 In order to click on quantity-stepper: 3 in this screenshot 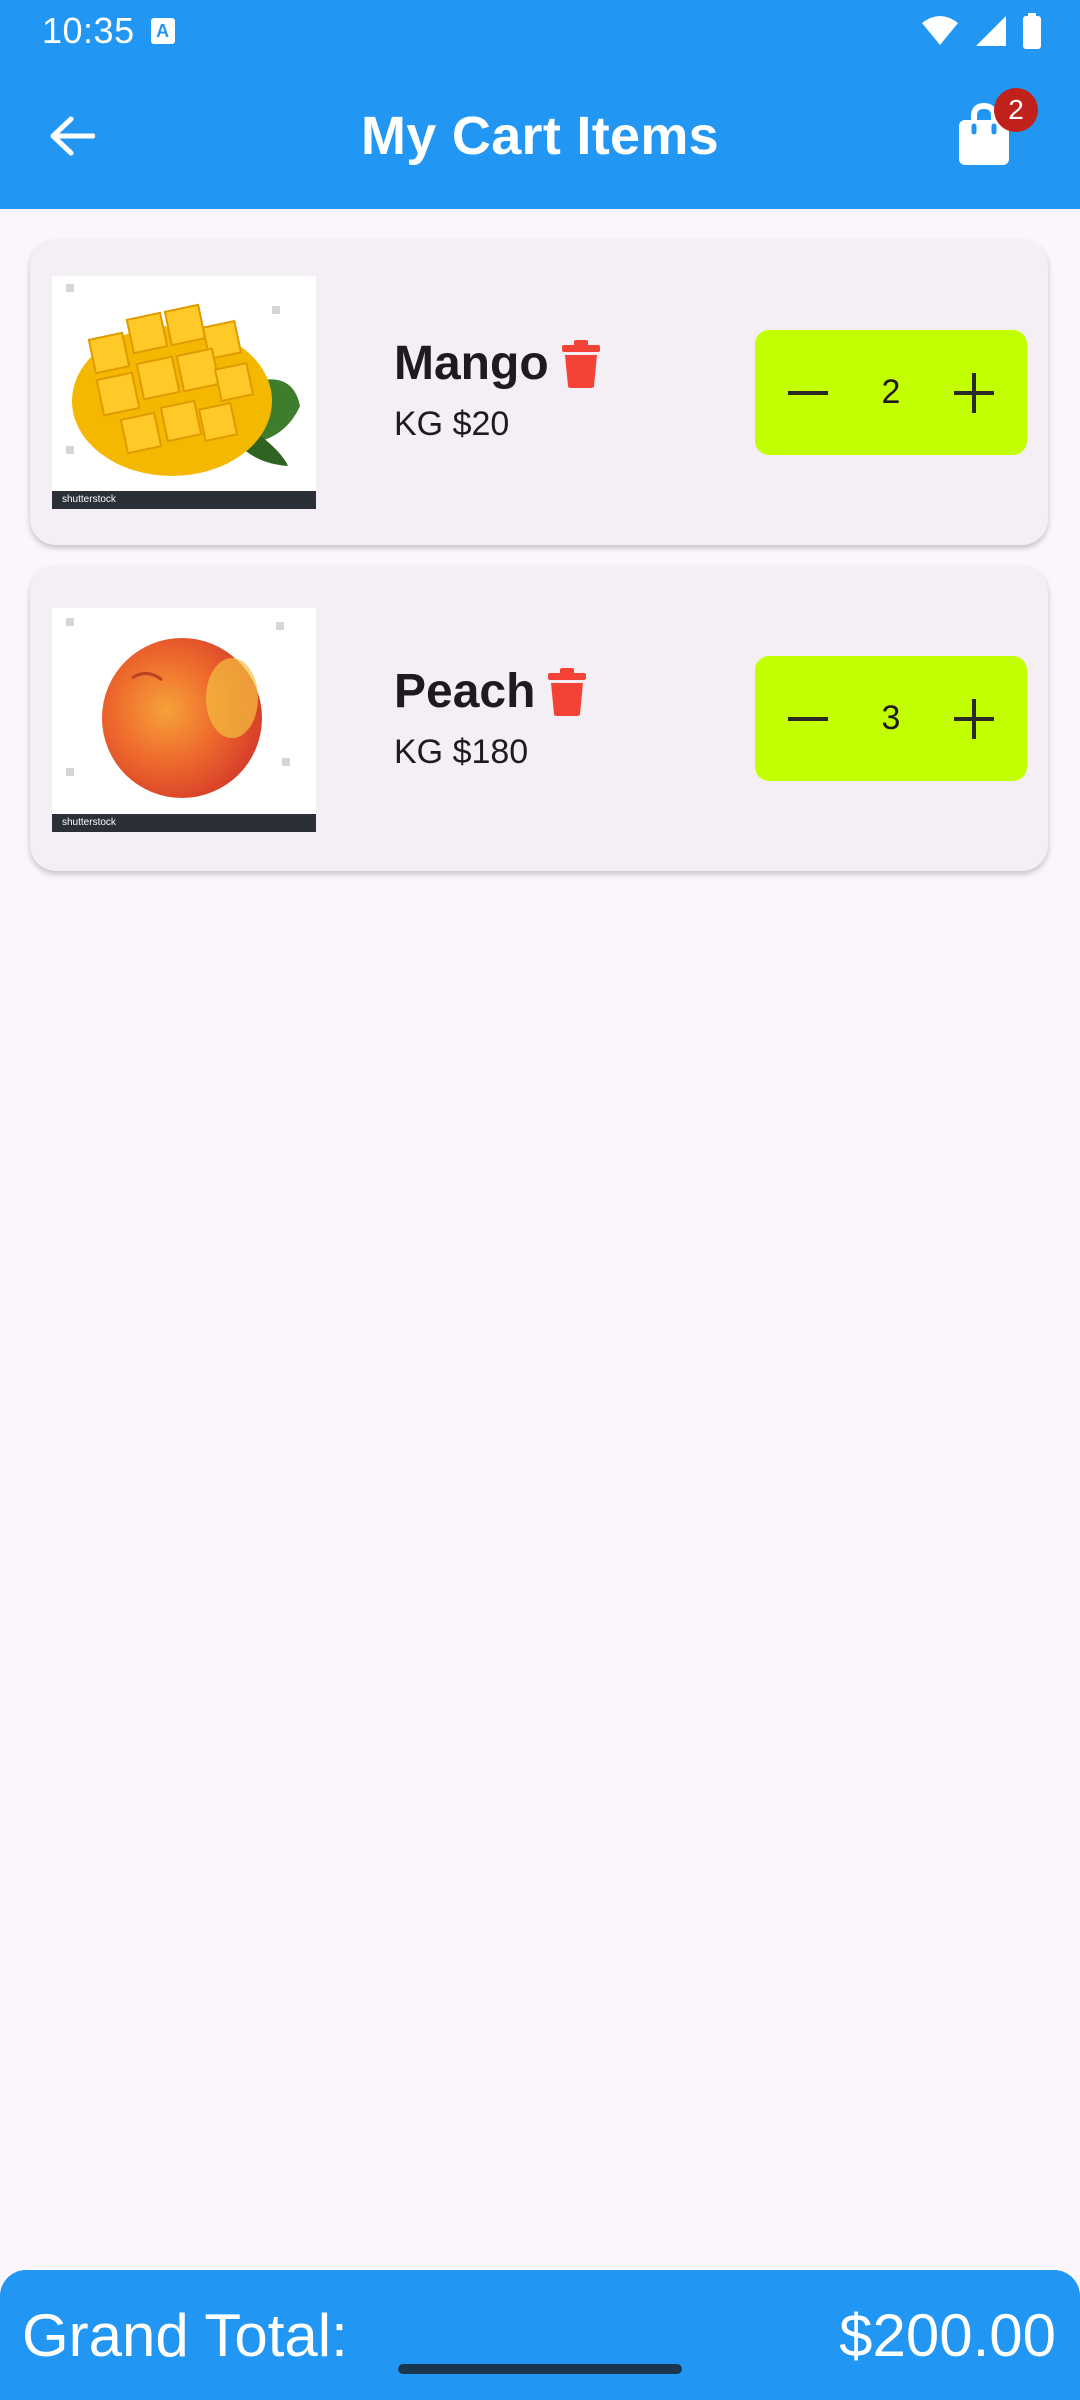, I will do `click(891, 718)`.